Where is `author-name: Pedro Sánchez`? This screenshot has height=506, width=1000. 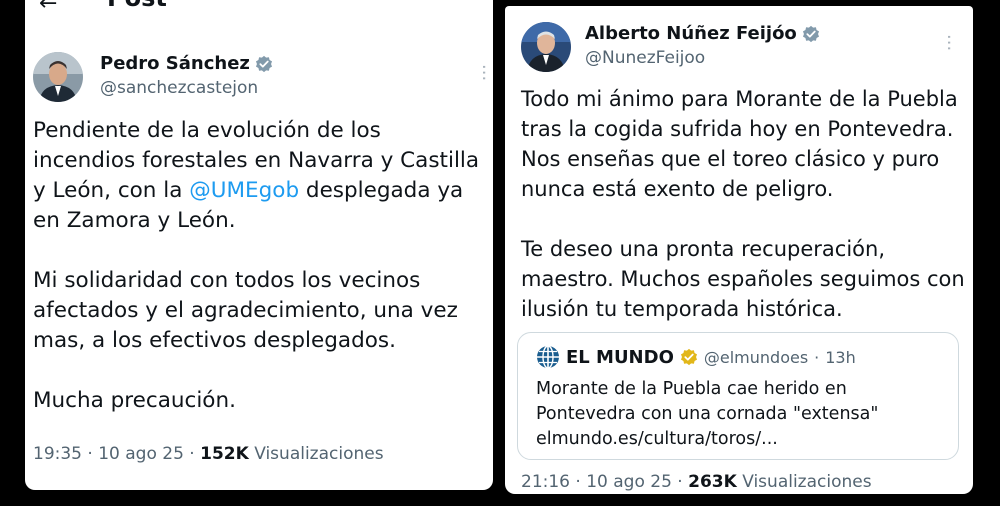 author-name: Pedro Sánchez is located at coordinates (175, 63).